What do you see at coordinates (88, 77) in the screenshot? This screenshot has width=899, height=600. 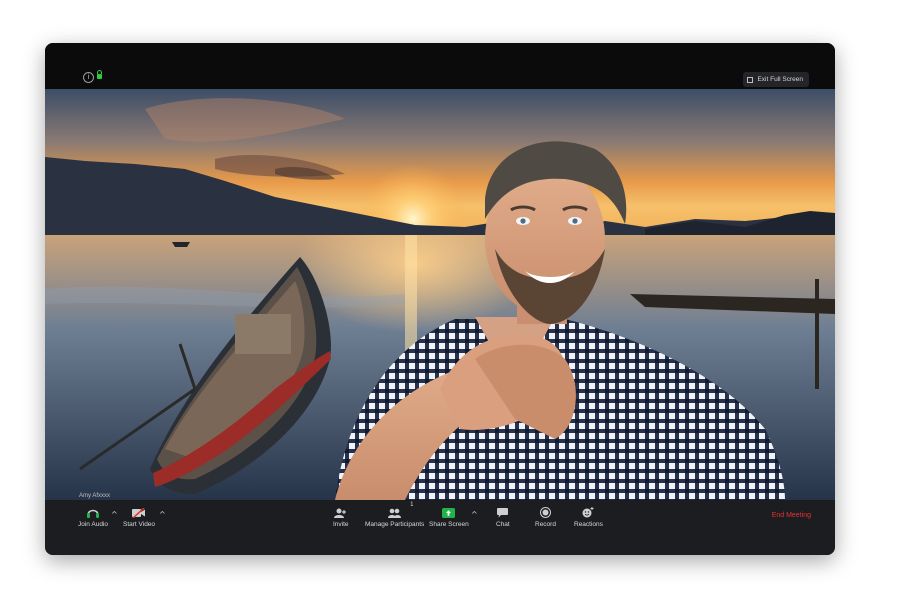 I see `info-icon: i` at bounding box center [88, 77].